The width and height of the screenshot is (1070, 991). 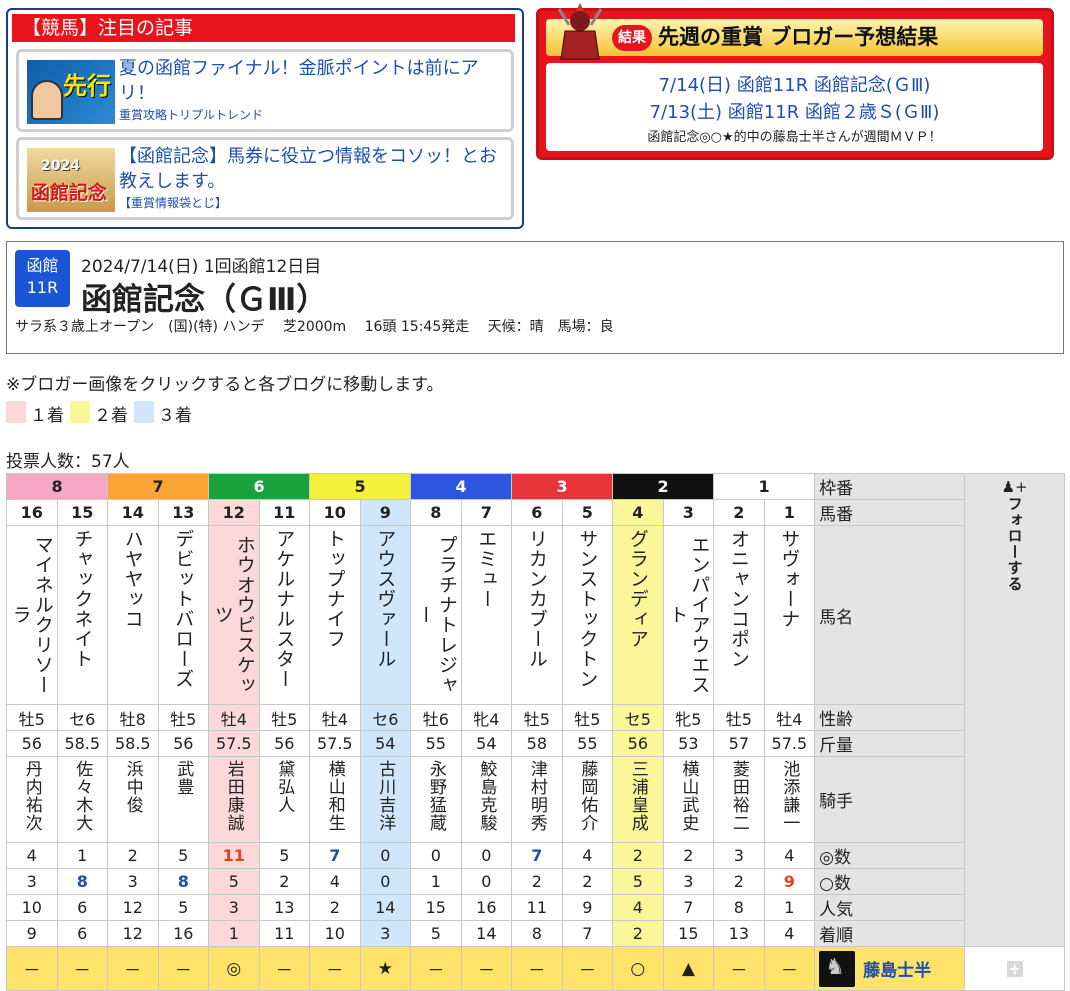 What do you see at coordinates (234, 796) in the screenshot?
I see `jockey-name: 岩田康誠` at bounding box center [234, 796].